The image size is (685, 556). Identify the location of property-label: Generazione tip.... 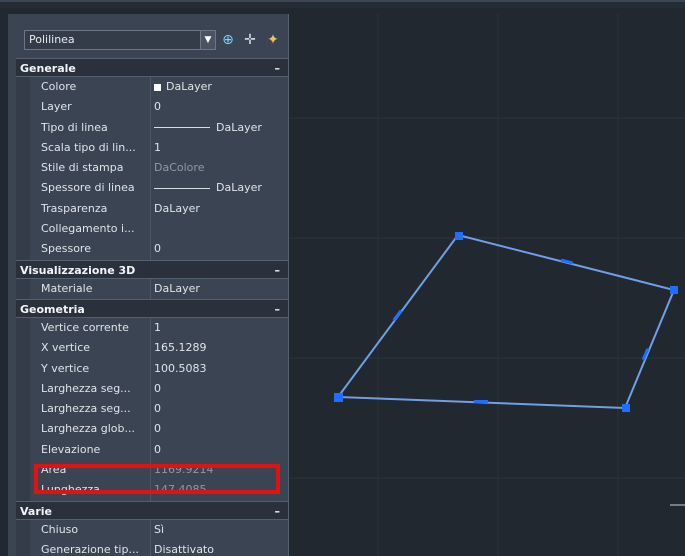
(90, 549).